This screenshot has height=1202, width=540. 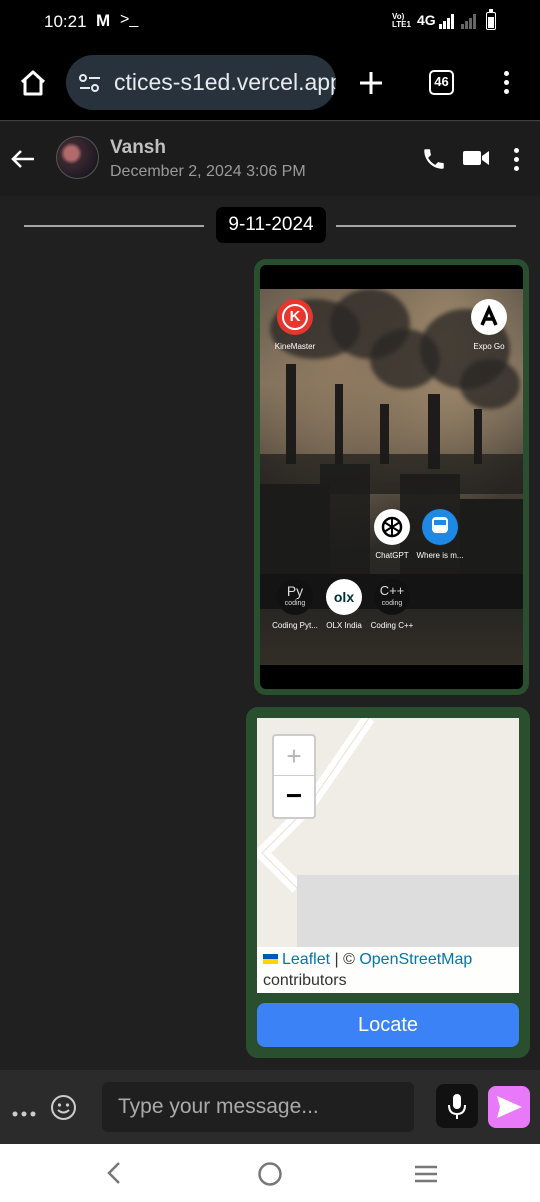 What do you see at coordinates (306, 959) in the screenshot?
I see `leaflet-link: Leaflet` at bounding box center [306, 959].